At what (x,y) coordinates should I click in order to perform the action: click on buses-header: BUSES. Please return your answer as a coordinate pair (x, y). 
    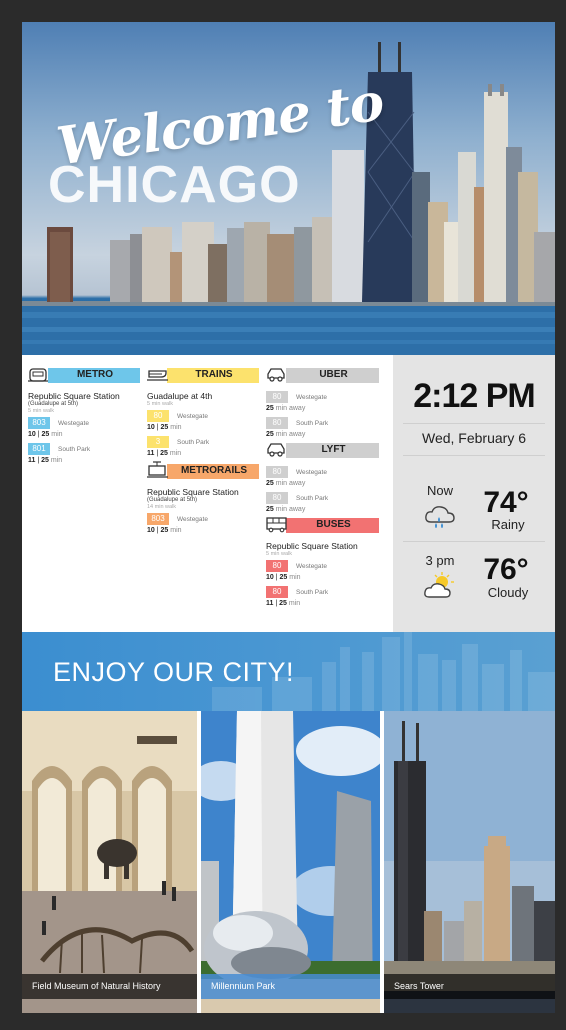
    Looking at the image, I should click on (322, 525).